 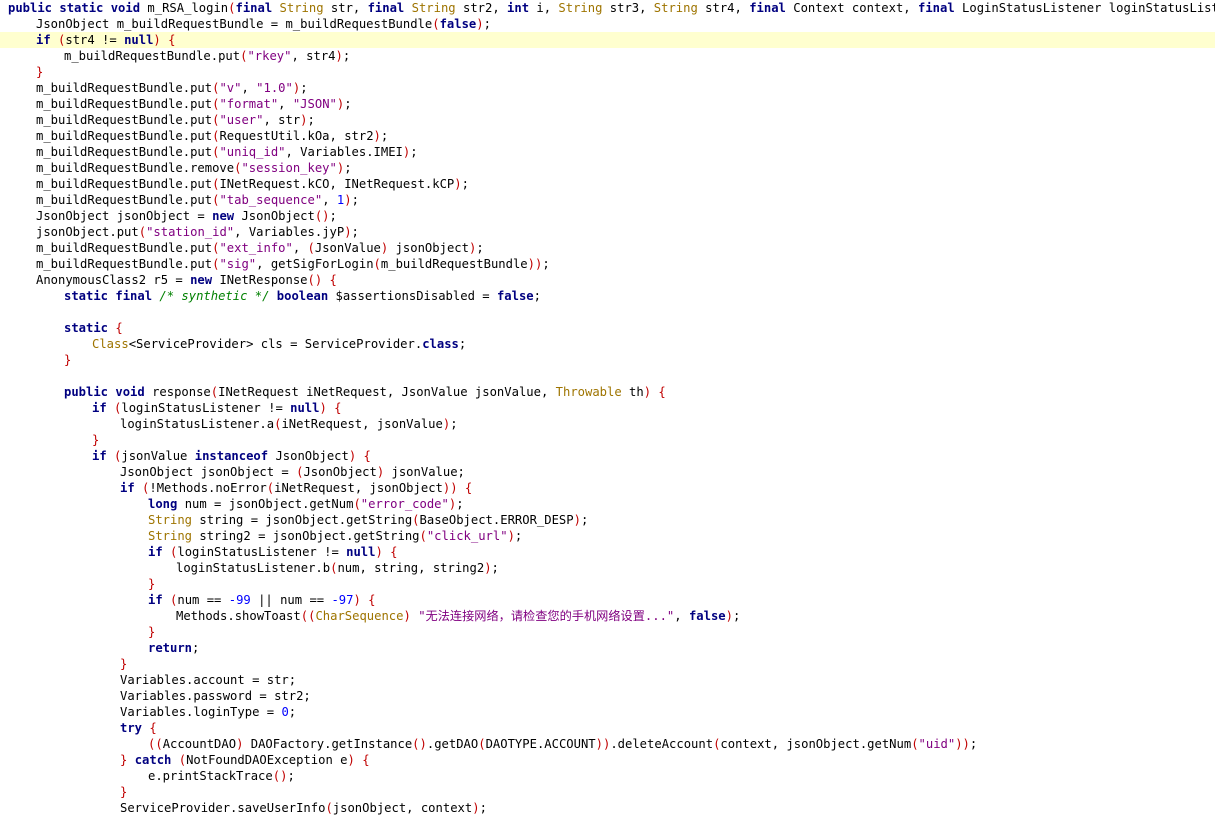 I want to click on code-token-plain: jsonObject, so click(x=428, y=248).